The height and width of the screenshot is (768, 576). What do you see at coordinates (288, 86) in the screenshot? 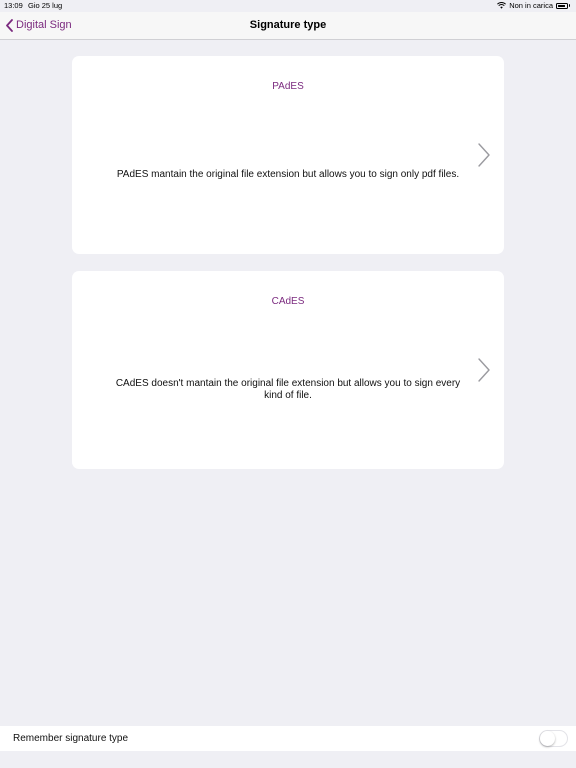
I see `pades-title: PAdES` at bounding box center [288, 86].